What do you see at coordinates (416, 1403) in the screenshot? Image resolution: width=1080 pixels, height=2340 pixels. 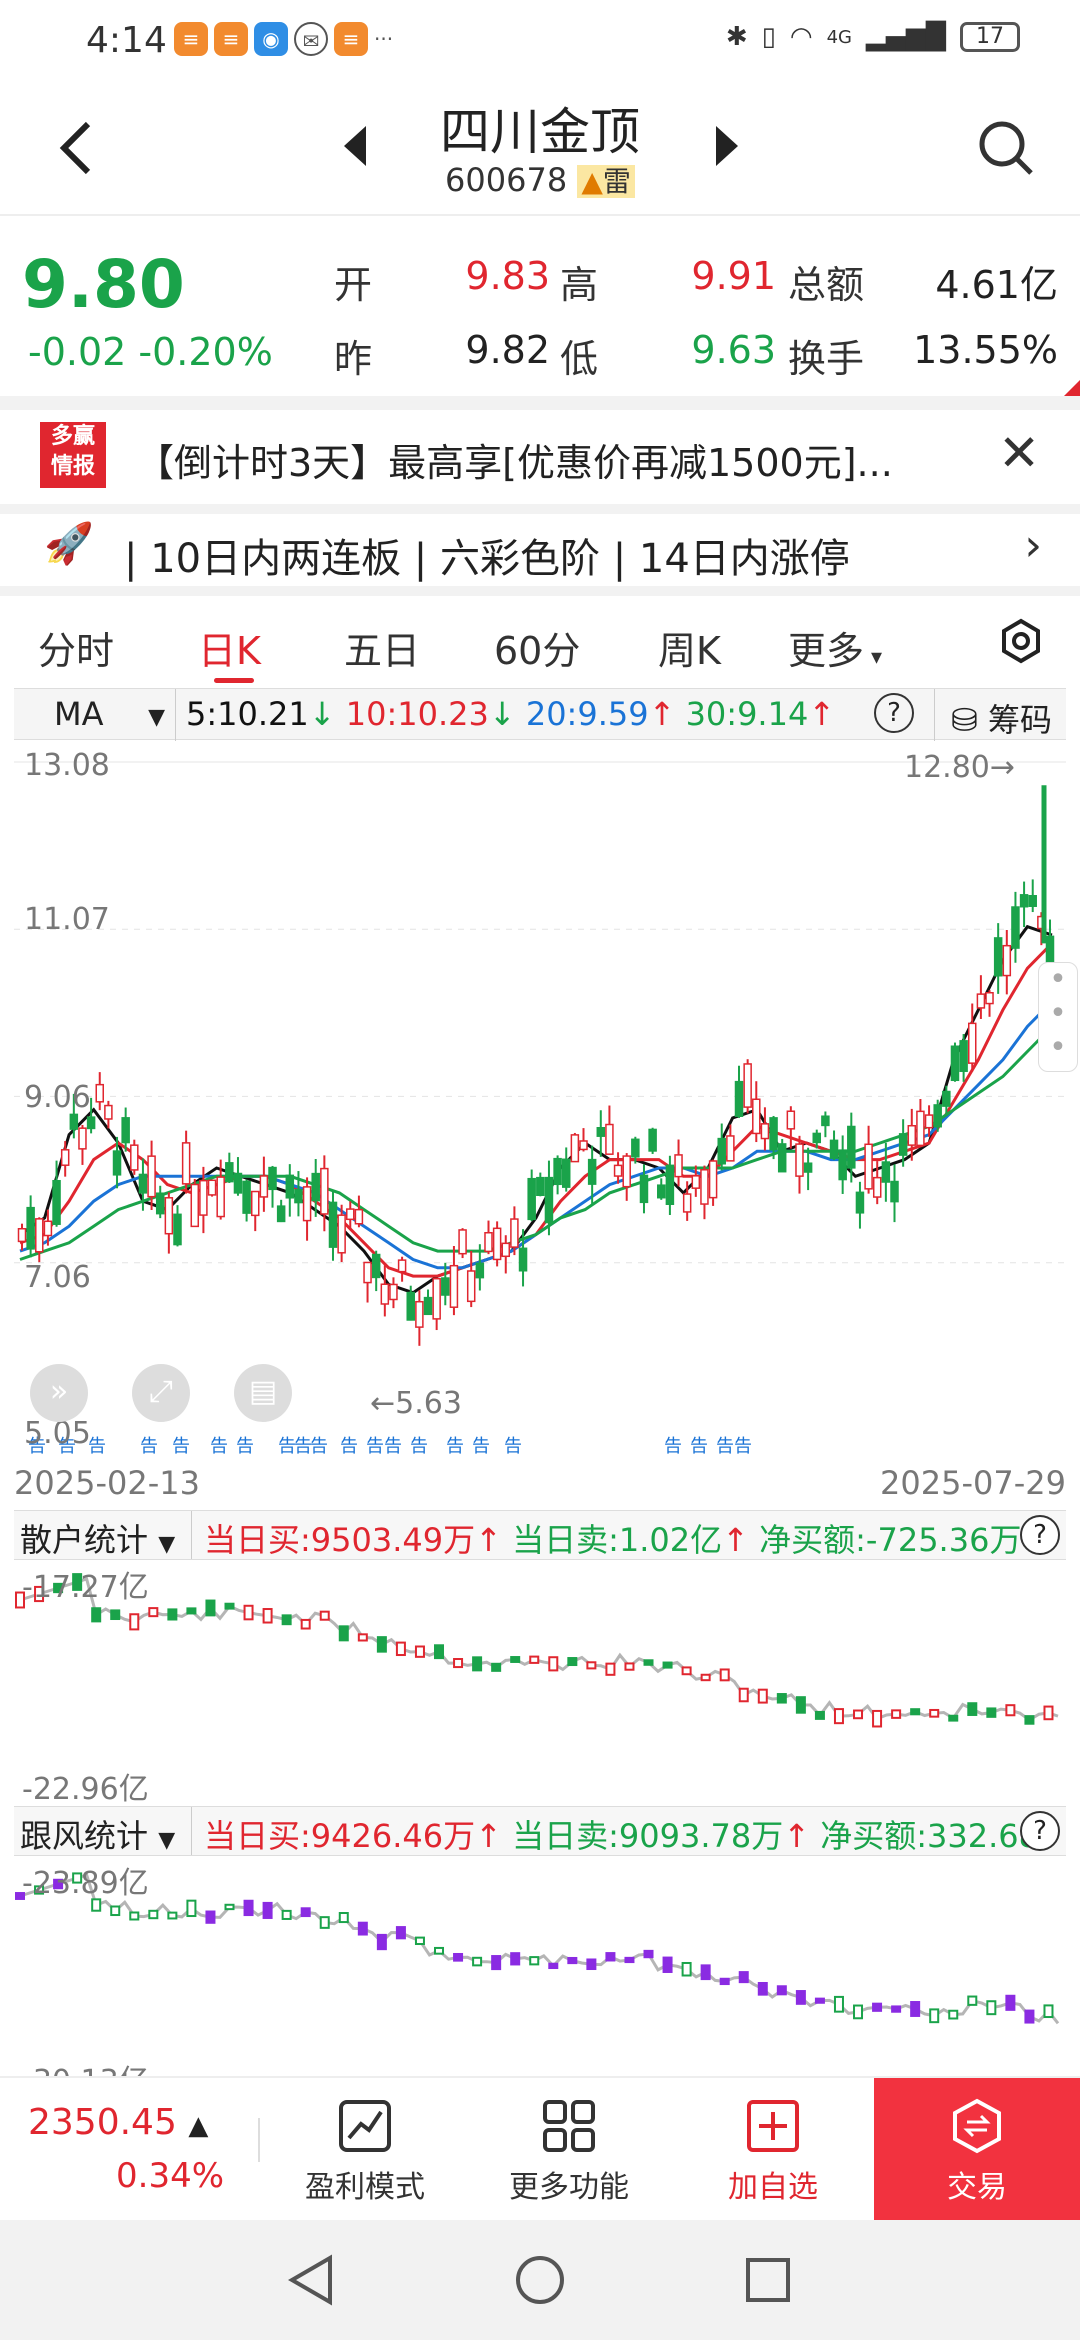 I see `min-price-label: ←5.63` at bounding box center [416, 1403].